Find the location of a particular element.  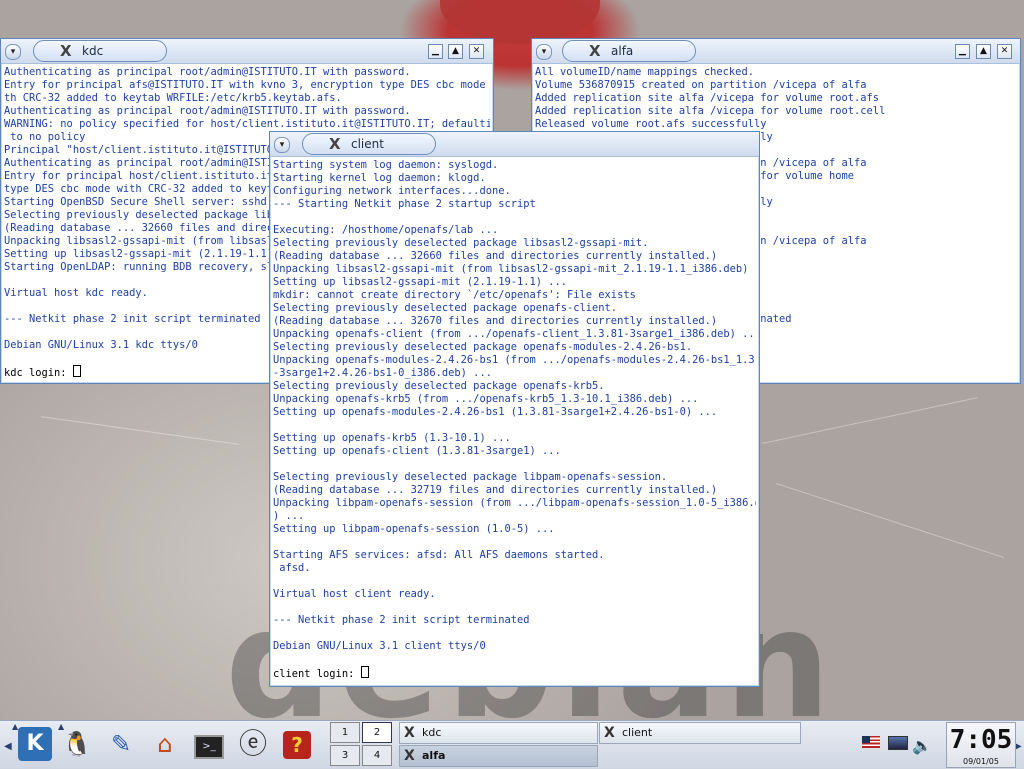

keyboard-layout-flag-icon is located at coordinates (871, 744).